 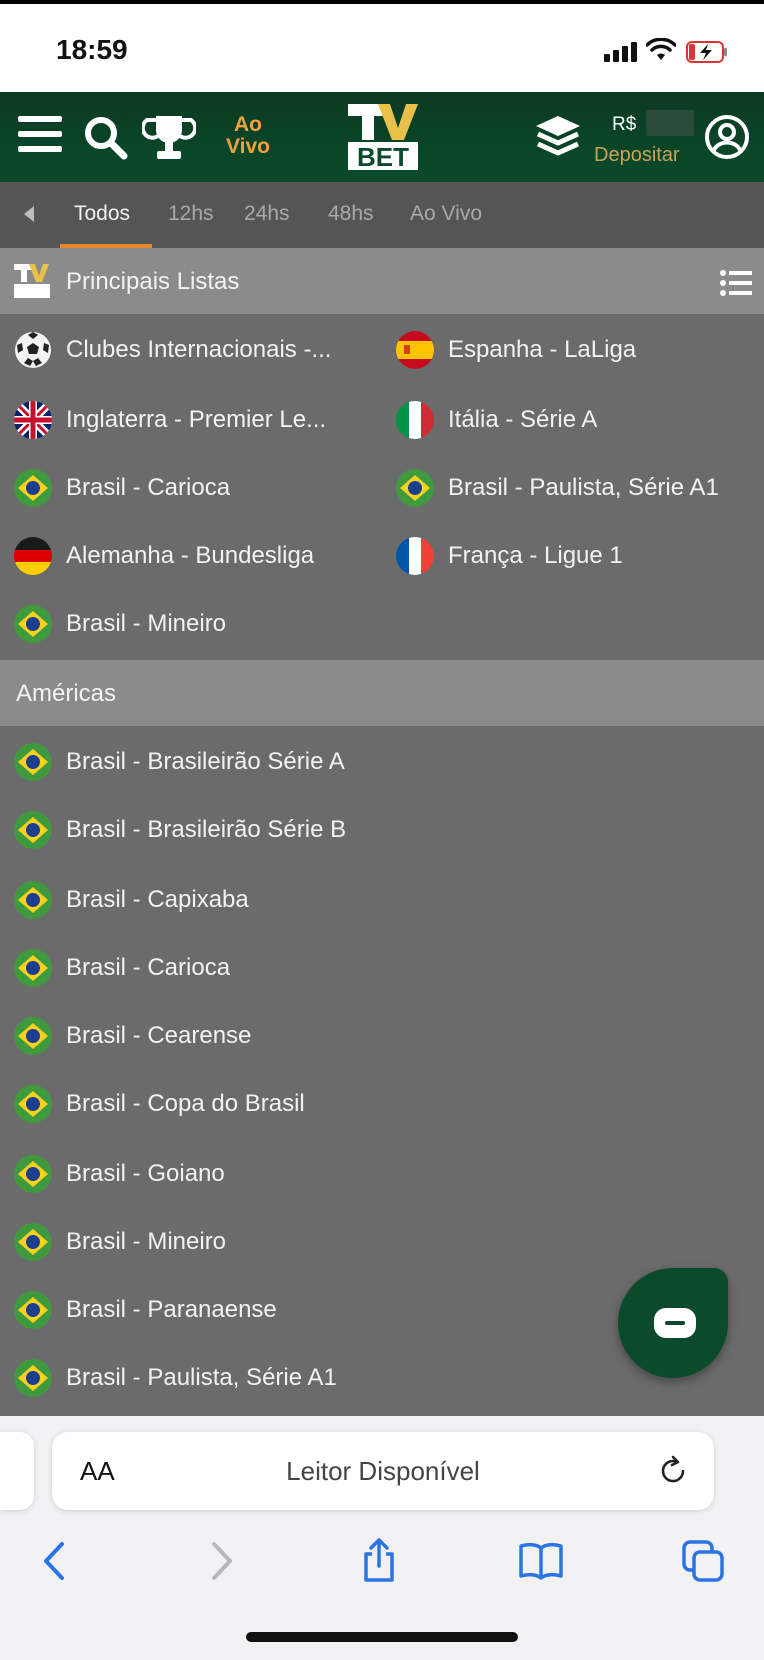 I want to click on back-arrow-icon, so click(x=55, y=1561).